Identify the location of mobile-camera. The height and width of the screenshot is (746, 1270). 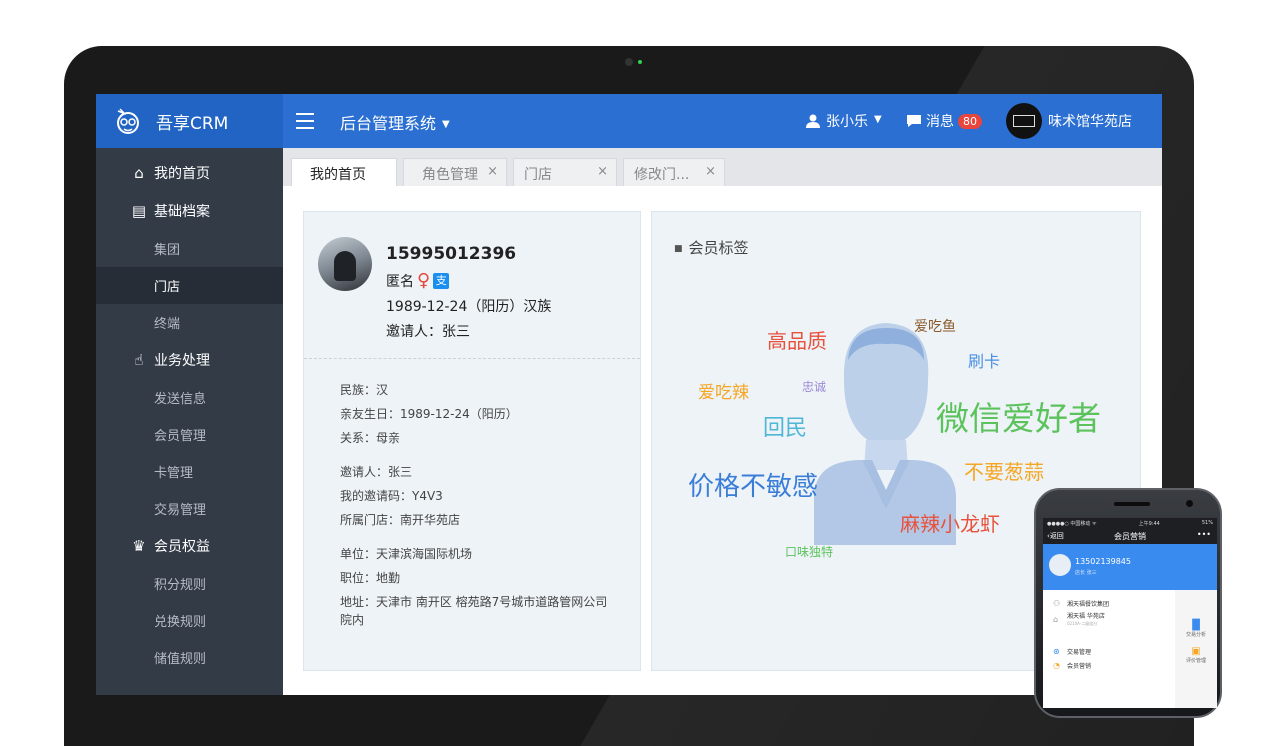
(1189, 503).